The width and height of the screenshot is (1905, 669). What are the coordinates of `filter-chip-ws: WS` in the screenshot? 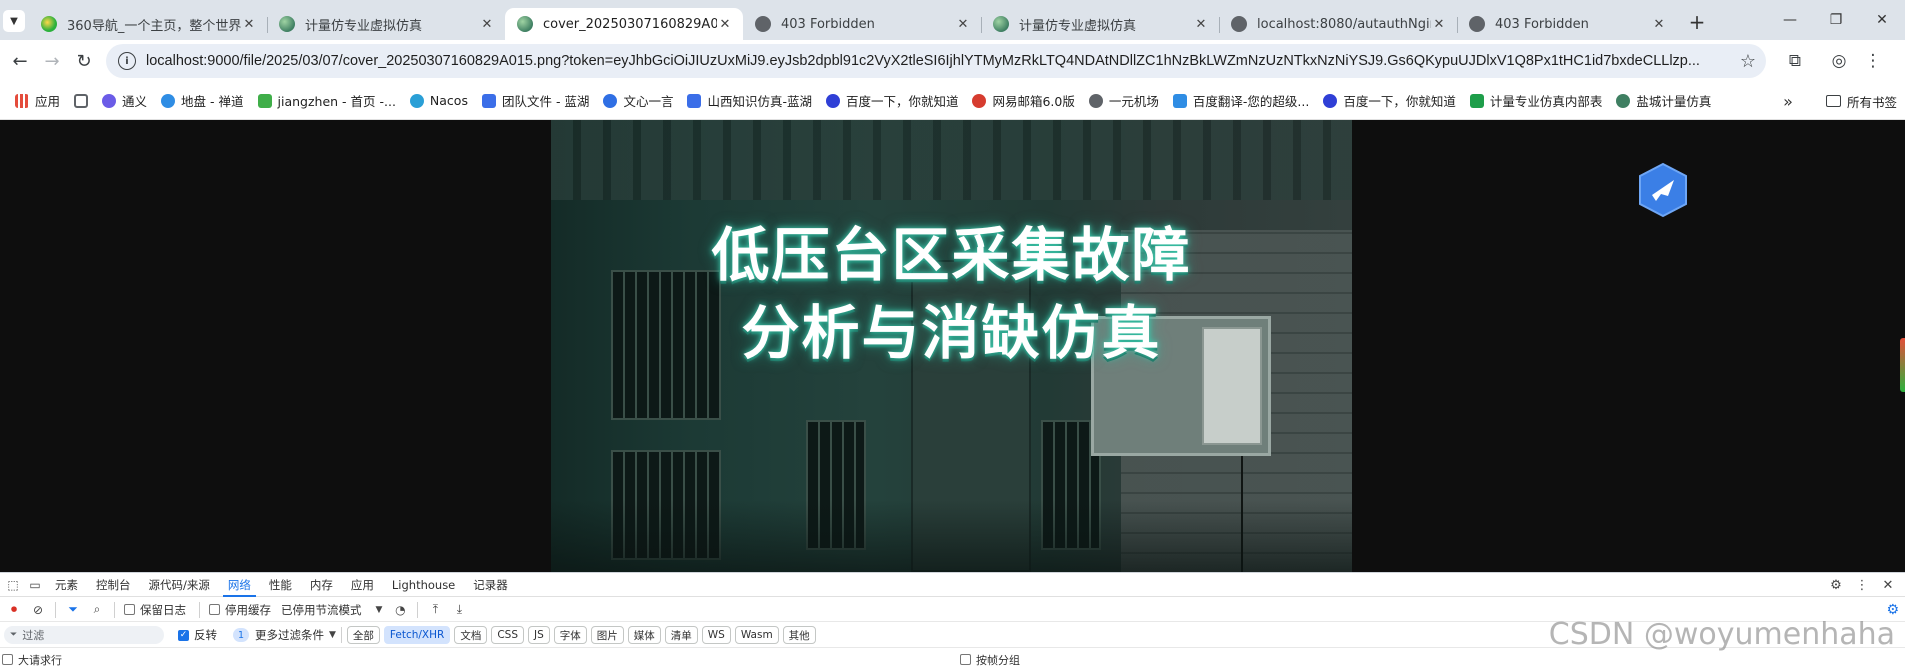 It's located at (716, 635).